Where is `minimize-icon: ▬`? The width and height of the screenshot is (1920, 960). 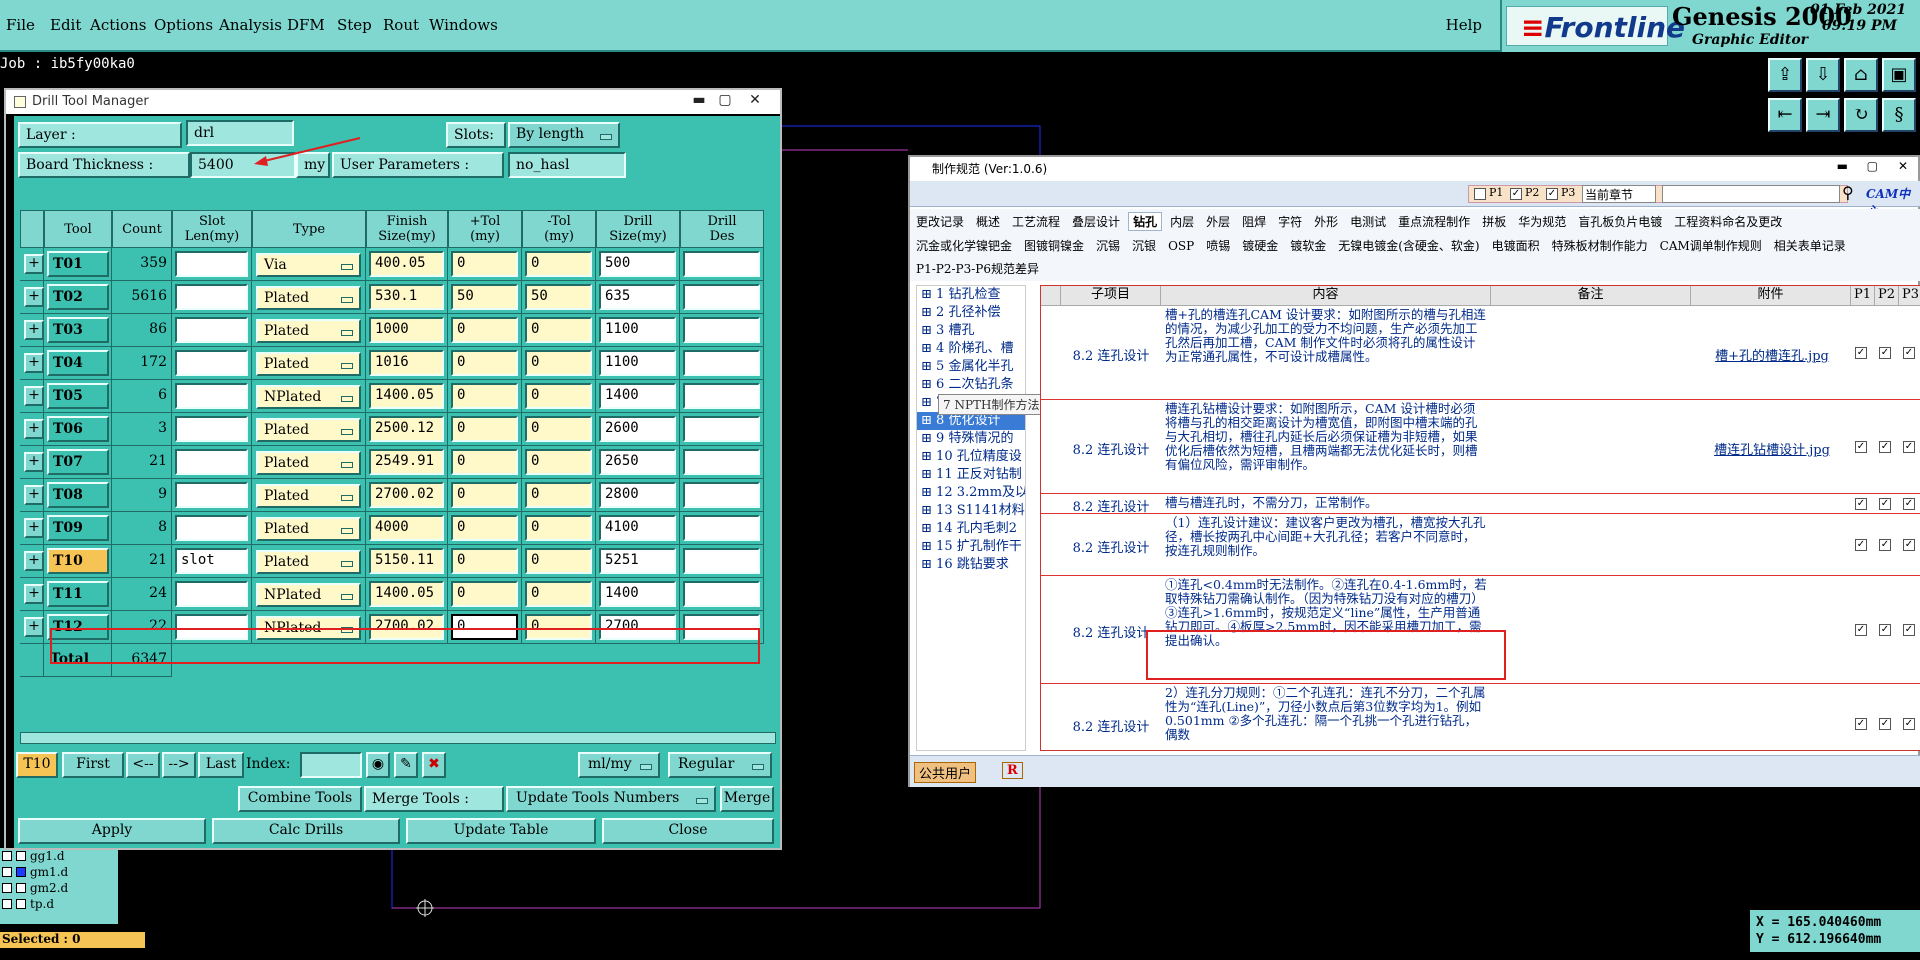
minimize-icon: ▬ is located at coordinates (699, 101).